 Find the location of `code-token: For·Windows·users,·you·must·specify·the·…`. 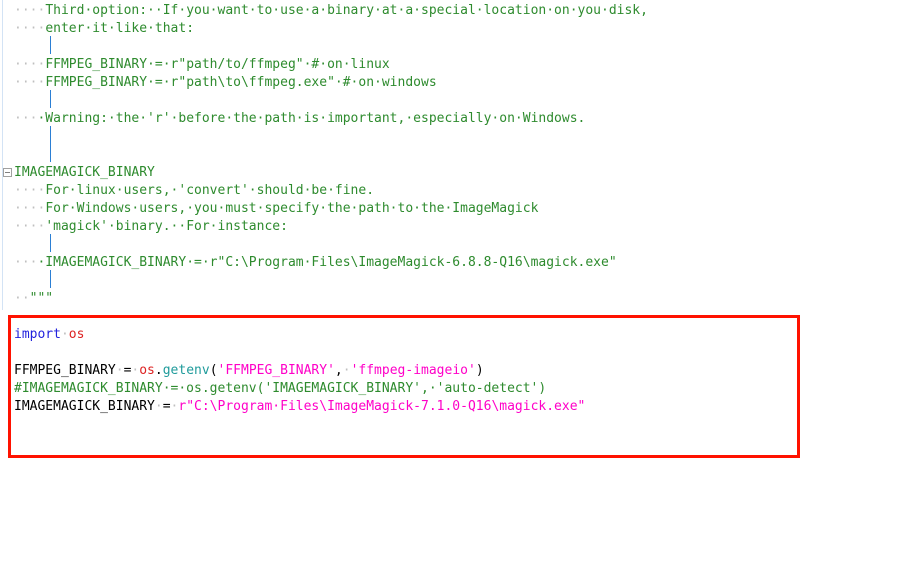

code-token: For·Windows·users,·you·must·specify·the·… is located at coordinates (292, 208).